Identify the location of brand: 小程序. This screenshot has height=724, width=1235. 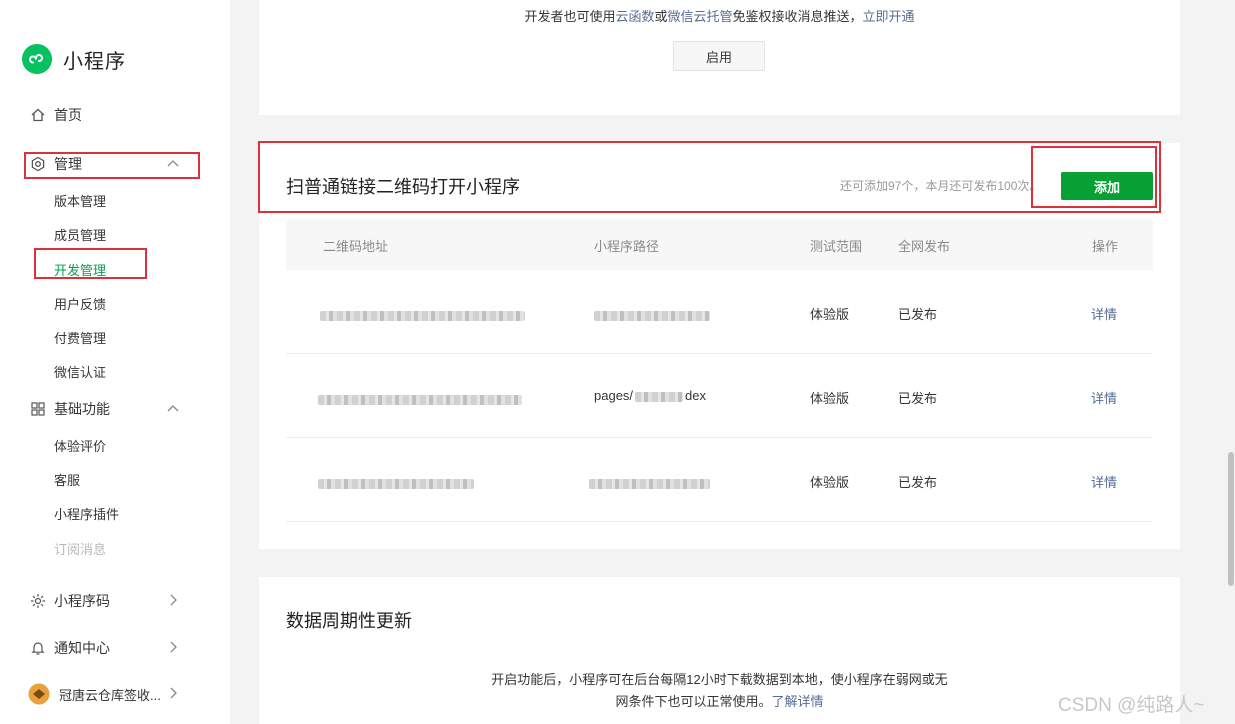
(74, 59).